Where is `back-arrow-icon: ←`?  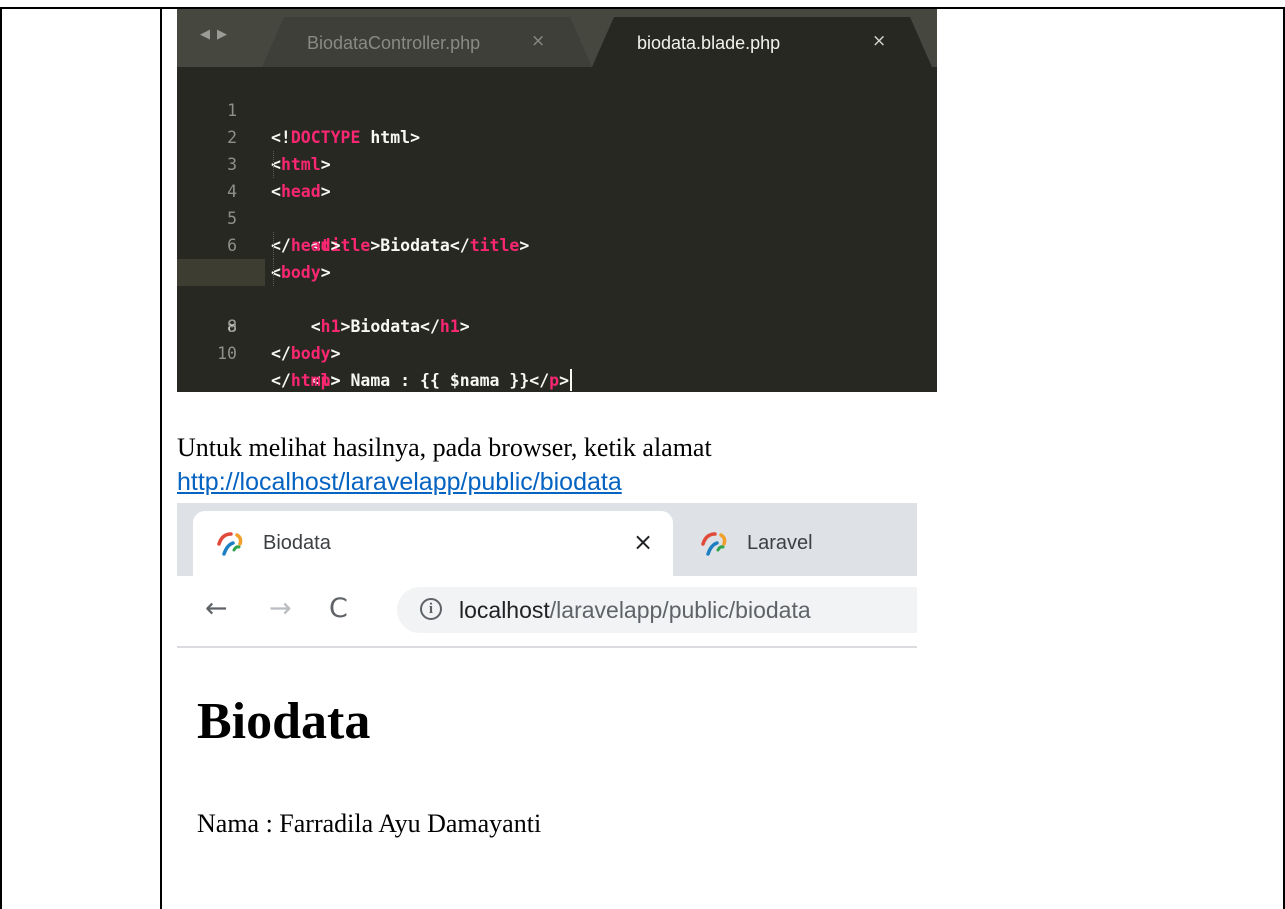 back-arrow-icon: ← is located at coordinates (216, 608).